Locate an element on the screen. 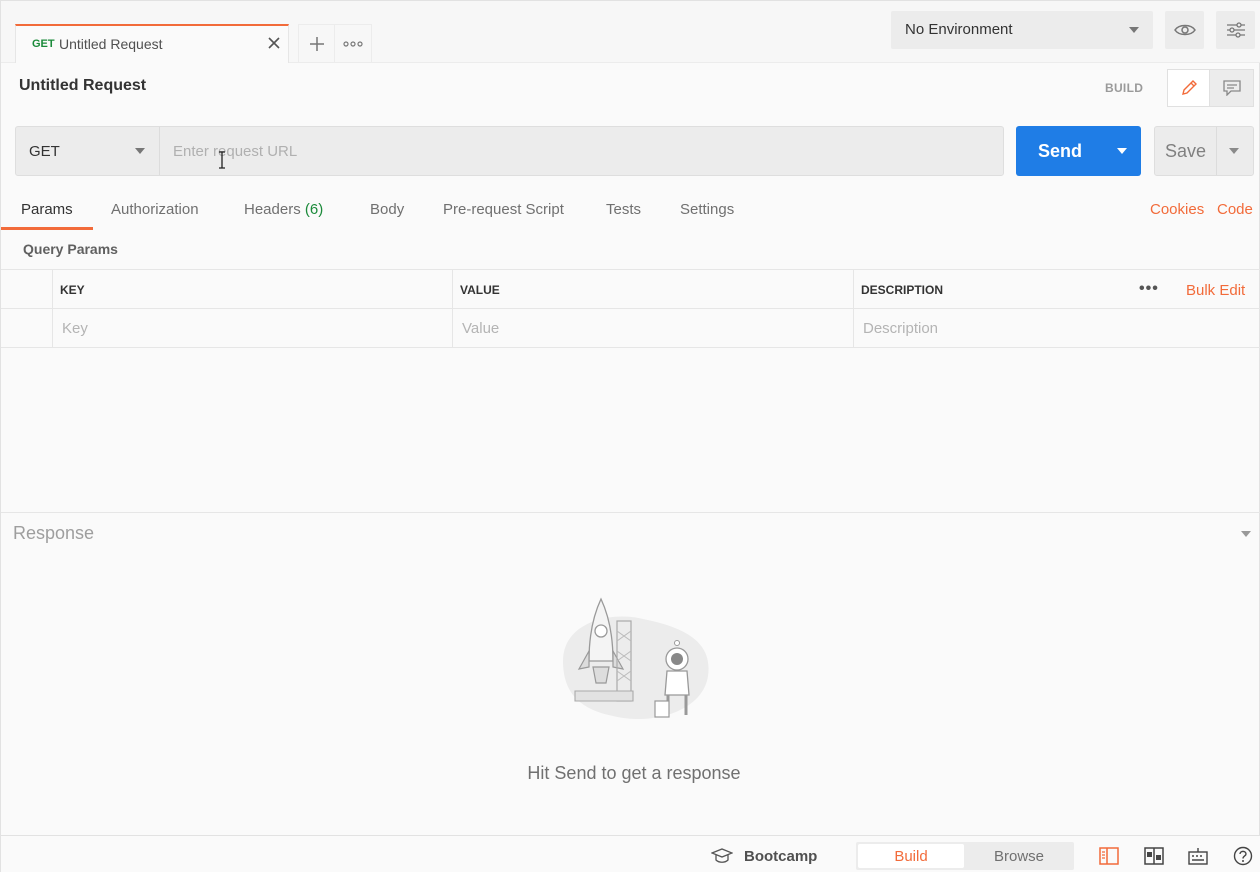 The width and height of the screenshot is (1260, 872). send-label: Send is located at coordinates (1060, 151).